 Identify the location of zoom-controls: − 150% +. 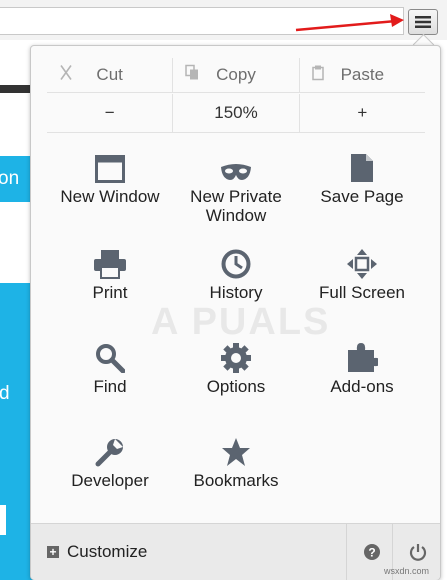
(236, 113).